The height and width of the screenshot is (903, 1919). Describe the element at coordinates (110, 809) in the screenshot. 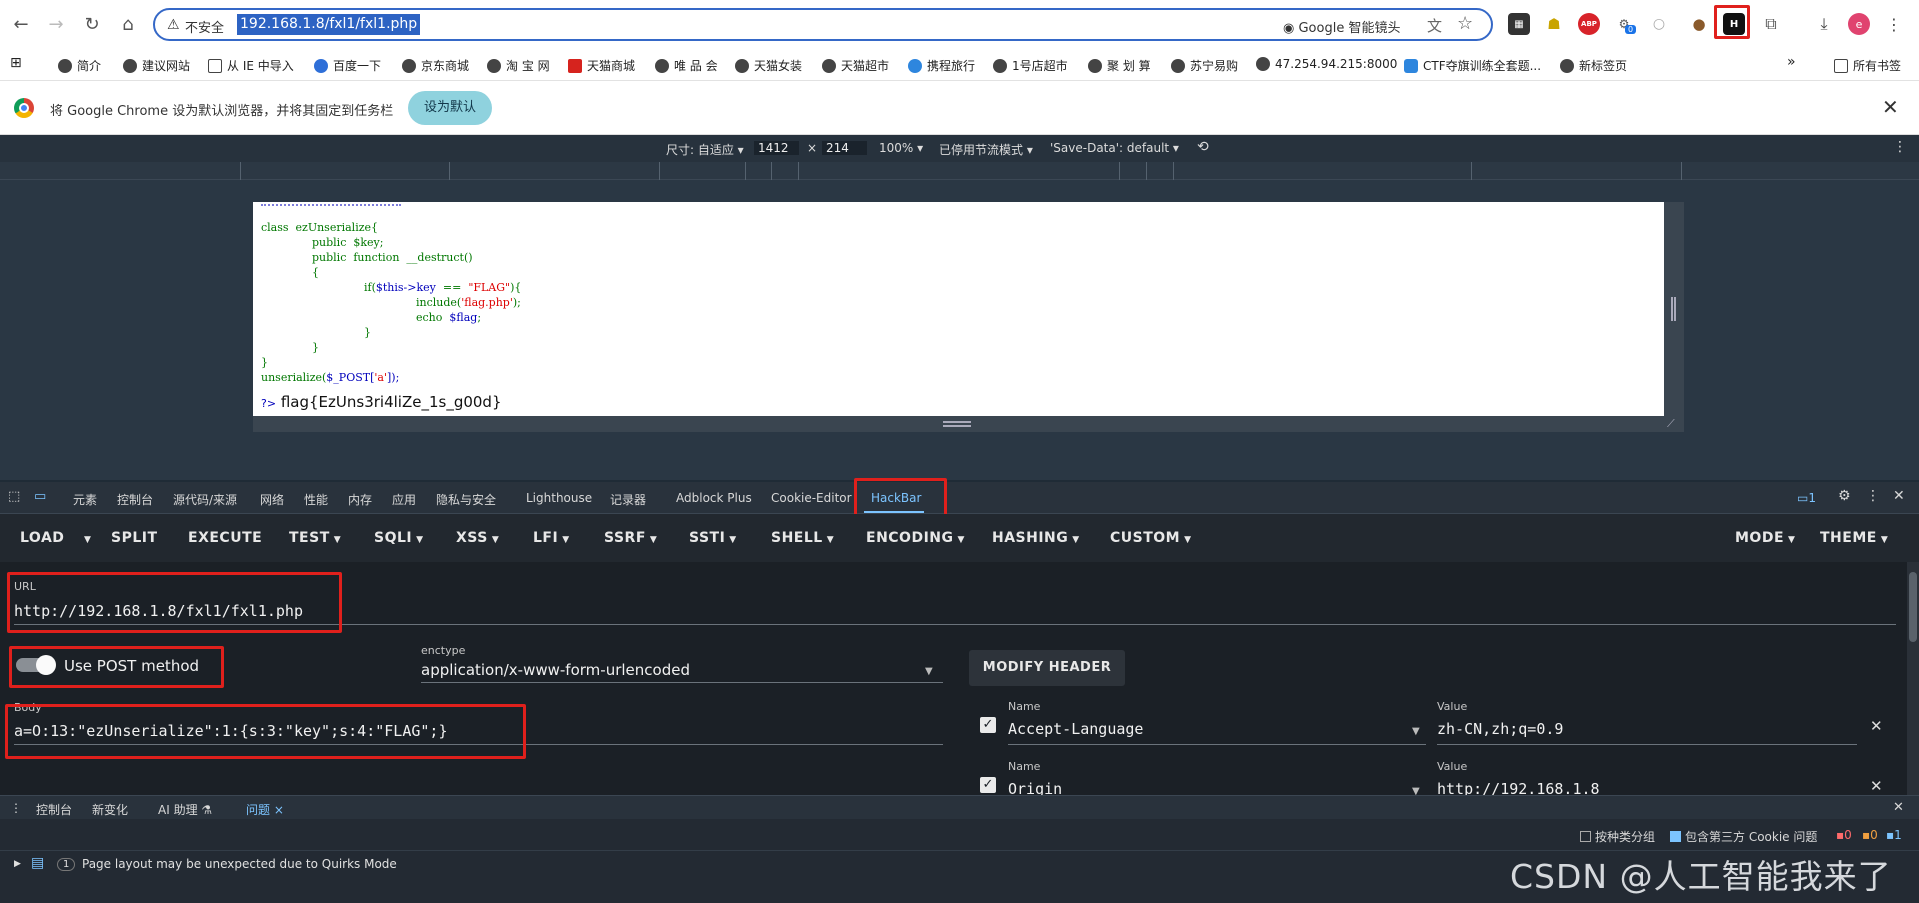

I see `drawer-tab-changes: 新变化` at that location.